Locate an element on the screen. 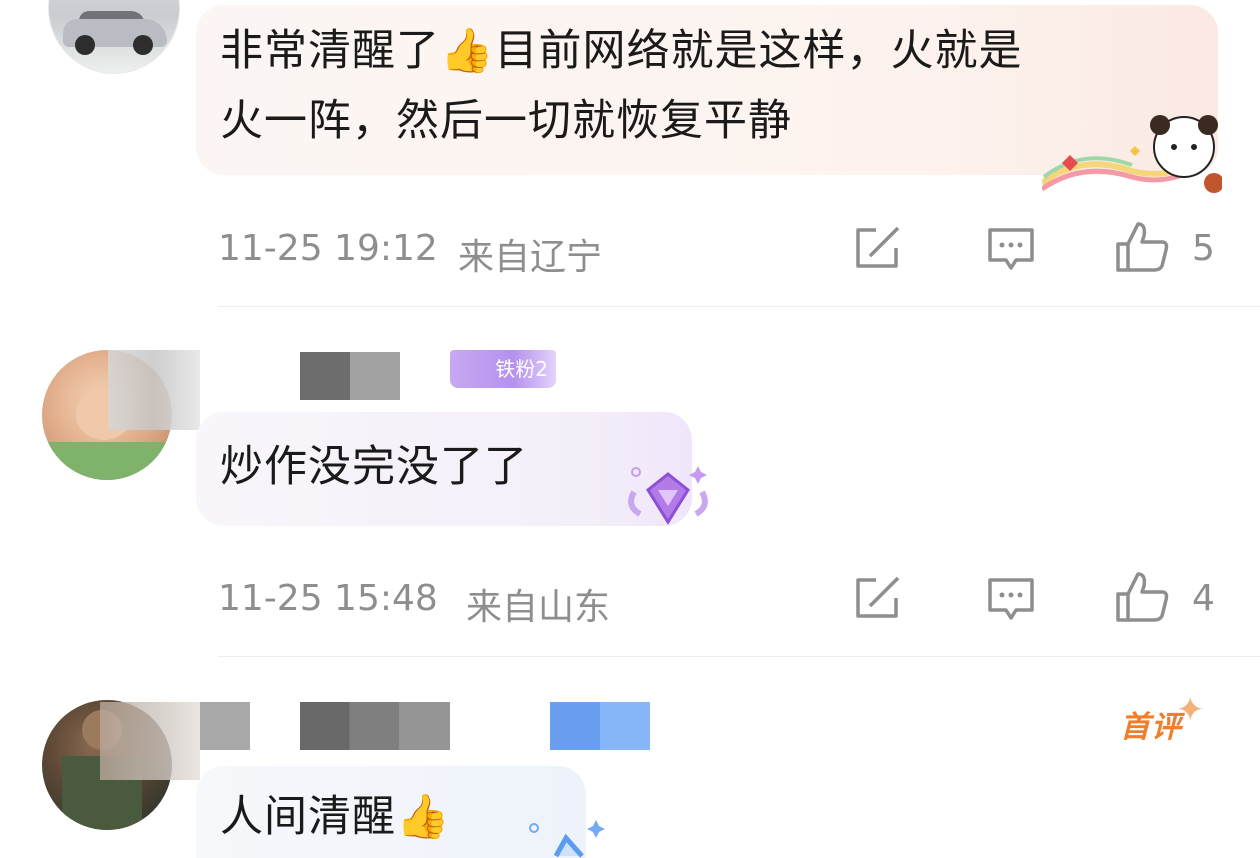 The image size is (1260, 858). like-count: 5 is located at coordinates (1203, 248).